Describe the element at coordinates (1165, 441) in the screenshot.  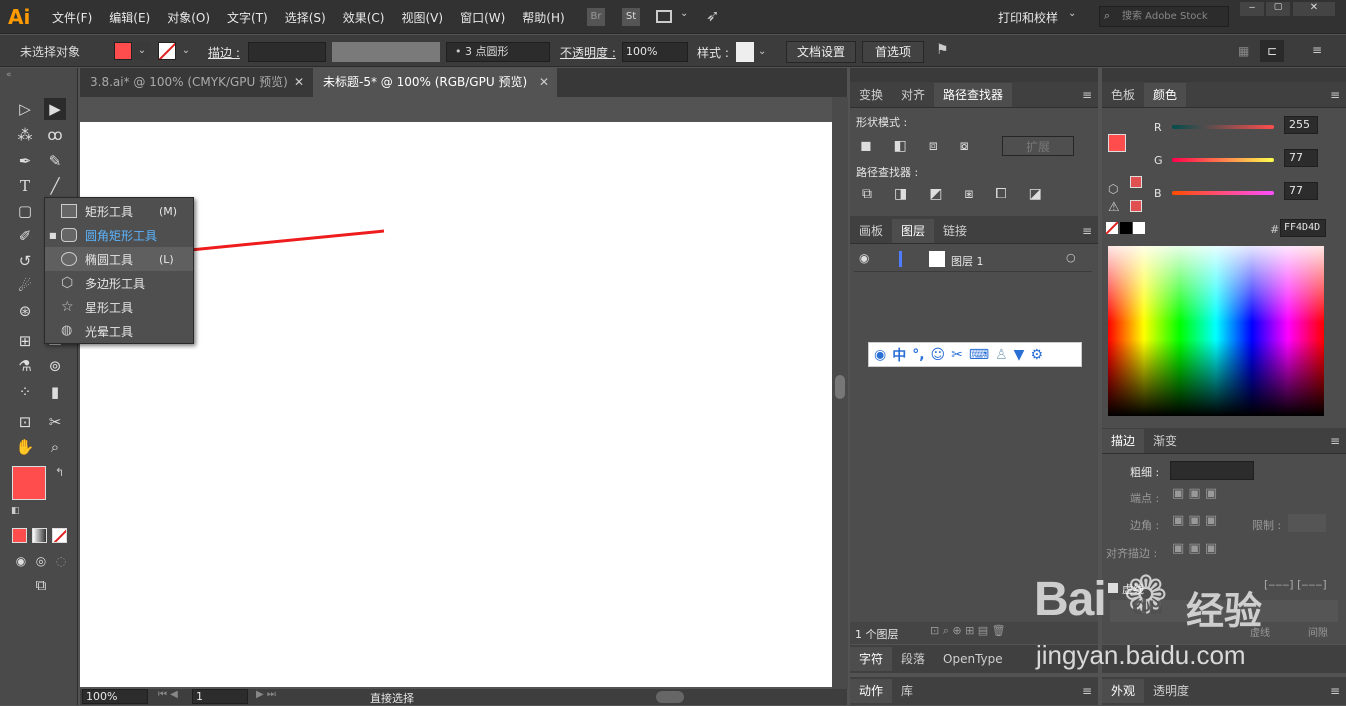
I see `tab-gradient: 渐变` at that location.